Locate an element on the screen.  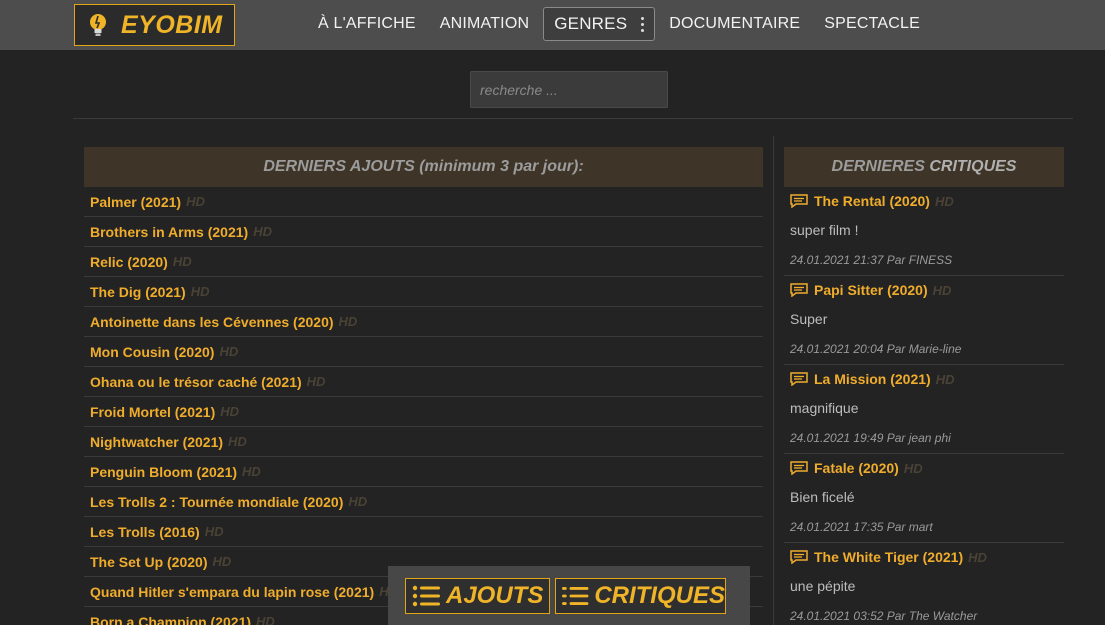
review-comment: Super is located at coordinates (809, 319).